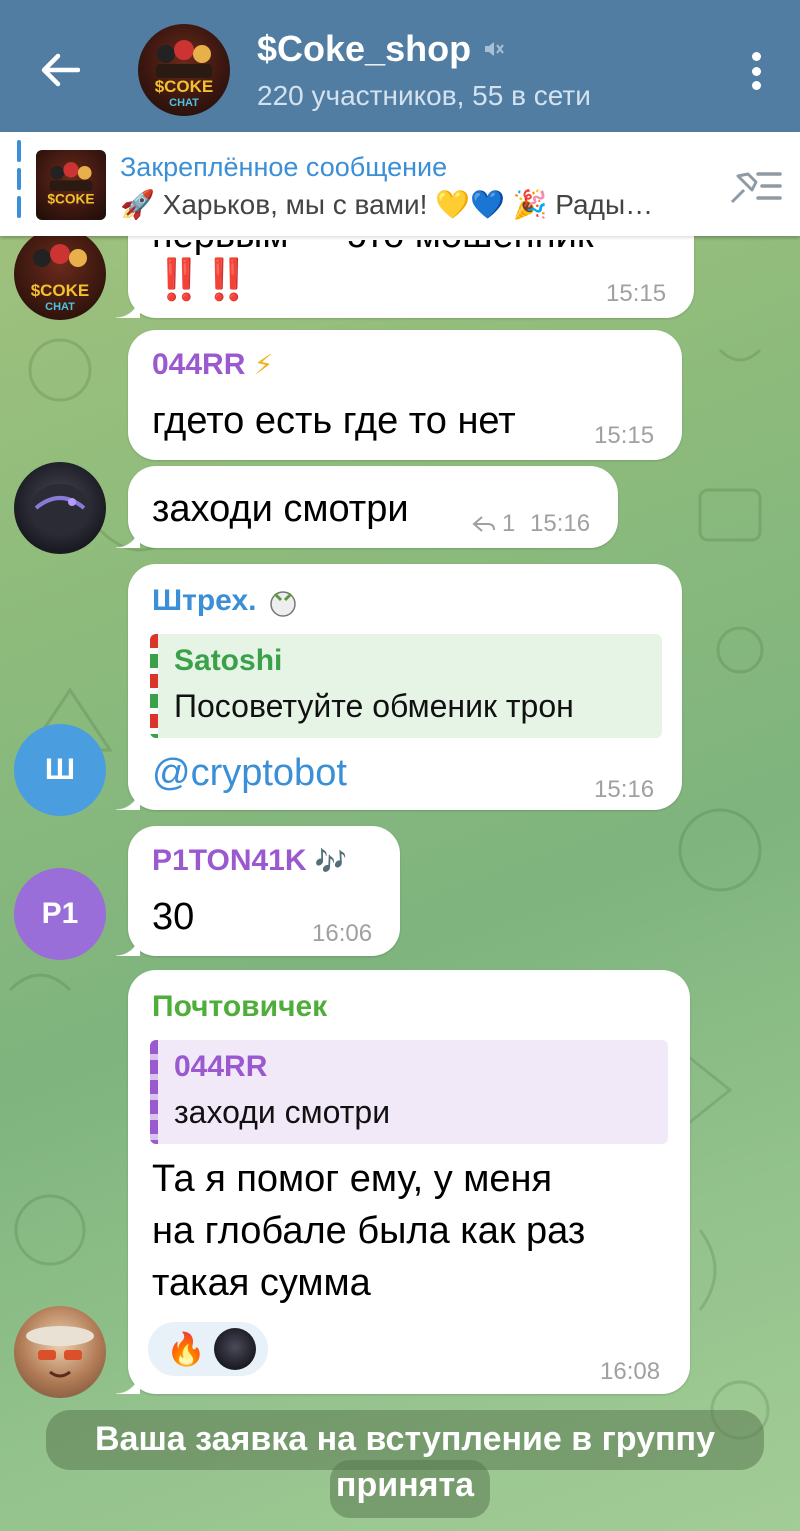 The height and width of the screenshot is (1531, 800). Describe the element at coordinates (261, 1283) in the screenshot. I see `message-text-line-3: такая сумма` at that location.